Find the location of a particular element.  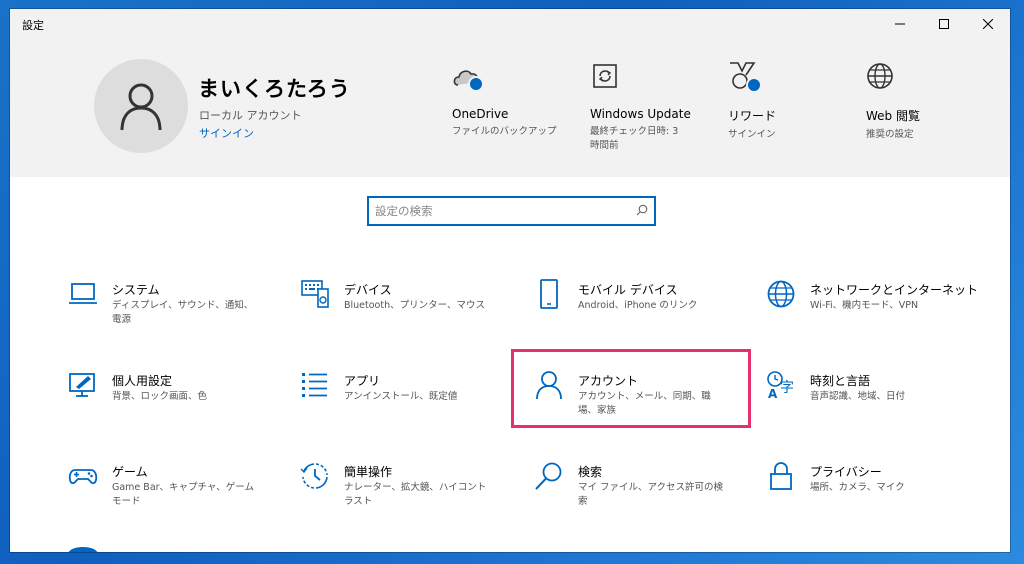

keyboard-icon is located at coordinates (315, 294).